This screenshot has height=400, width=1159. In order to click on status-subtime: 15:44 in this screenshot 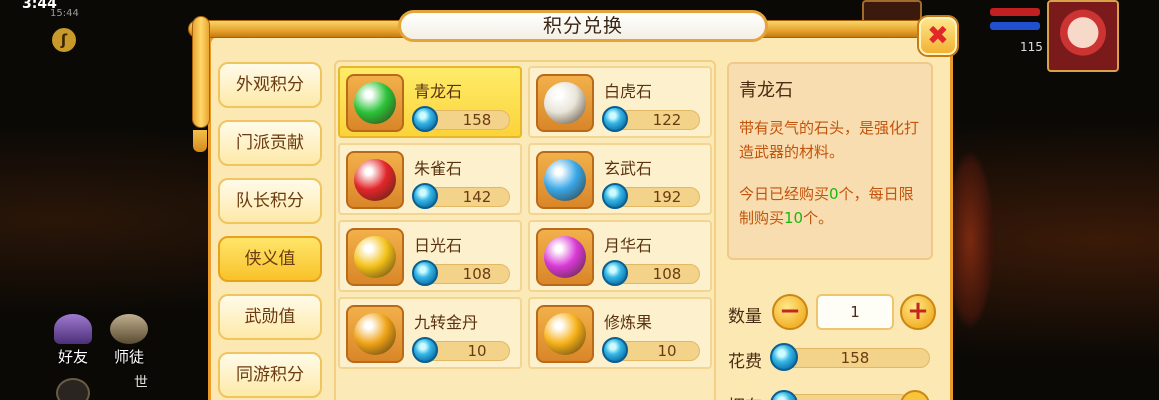, I will do `click(64, 13)`.